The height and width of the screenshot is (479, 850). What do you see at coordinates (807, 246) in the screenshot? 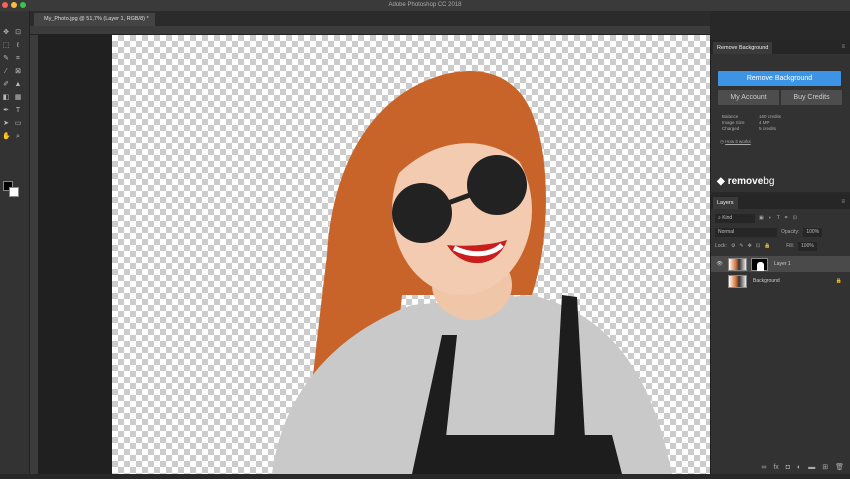
I see `fill-field: 100%` at bounding box center [807, 246].